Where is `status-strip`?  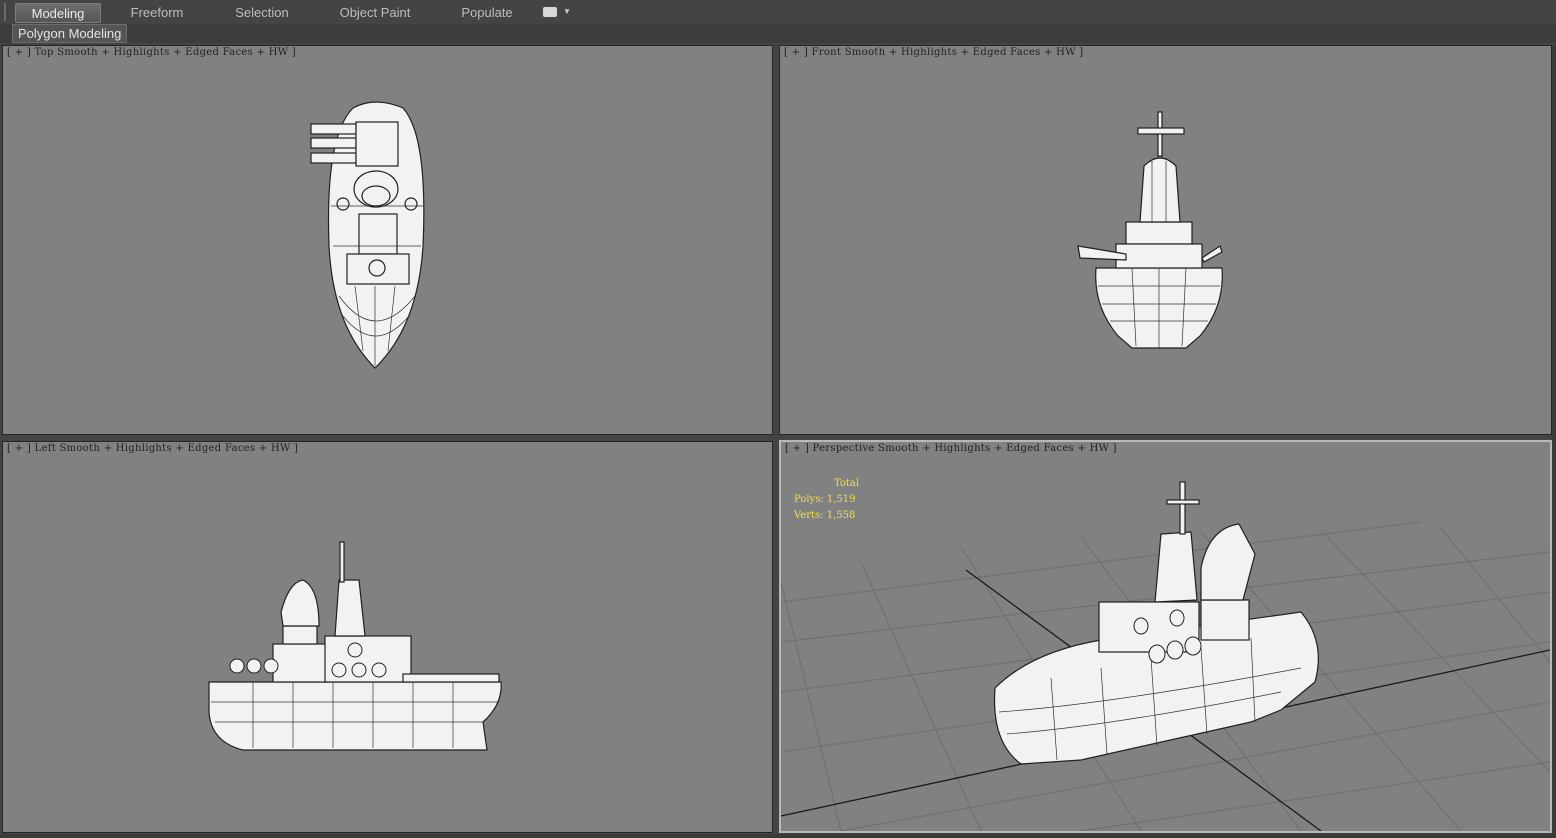
status-strip is located at coordinates (778, 836).